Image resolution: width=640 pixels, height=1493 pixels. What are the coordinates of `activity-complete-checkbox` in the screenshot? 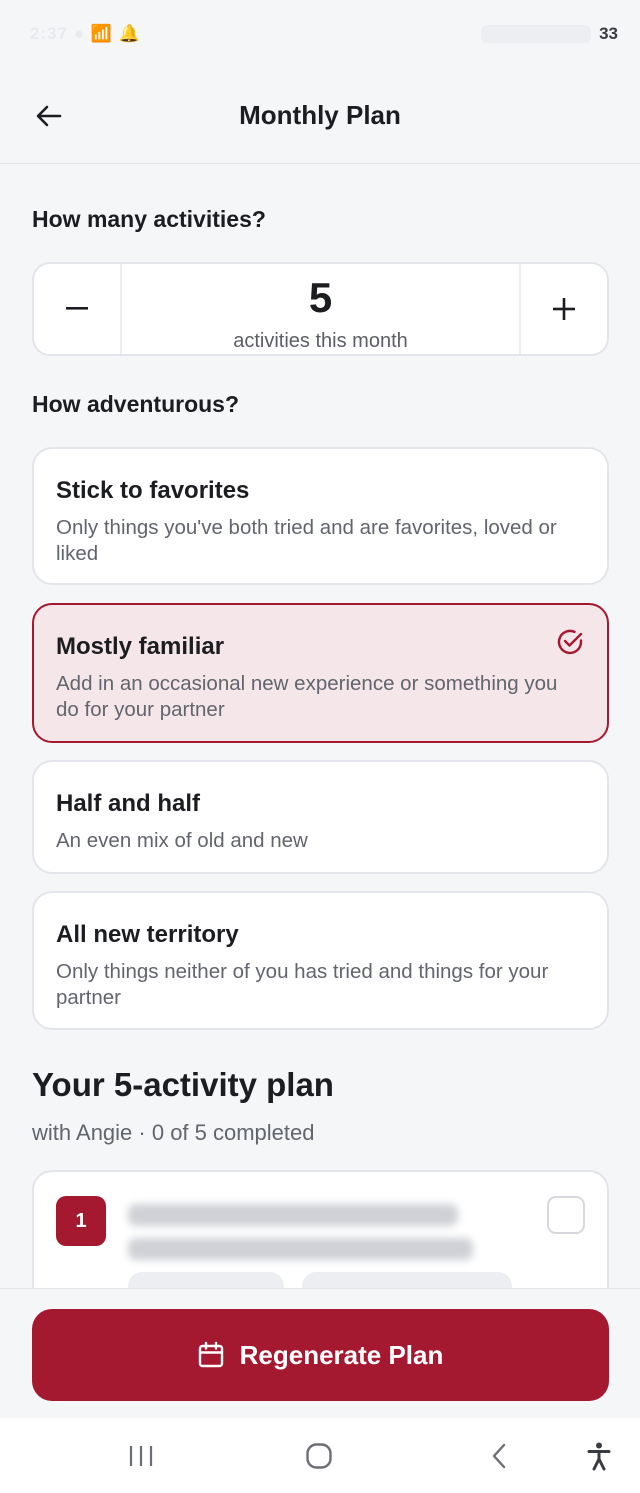 It's located at (566, 1215).